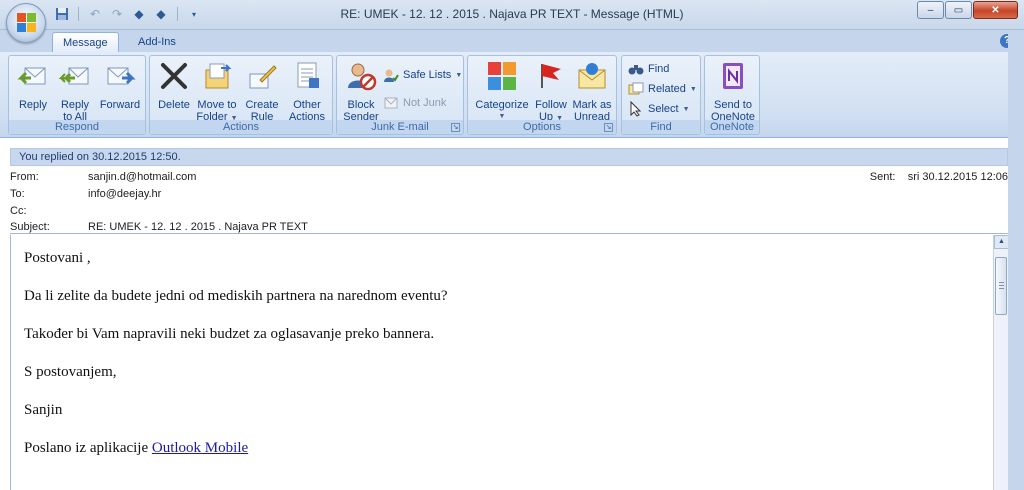 This screenshot has width=1024, height=490. I want to click on body-paragraph: Poslano iz aplikacije Outlook Mobile, so click(502, 448).